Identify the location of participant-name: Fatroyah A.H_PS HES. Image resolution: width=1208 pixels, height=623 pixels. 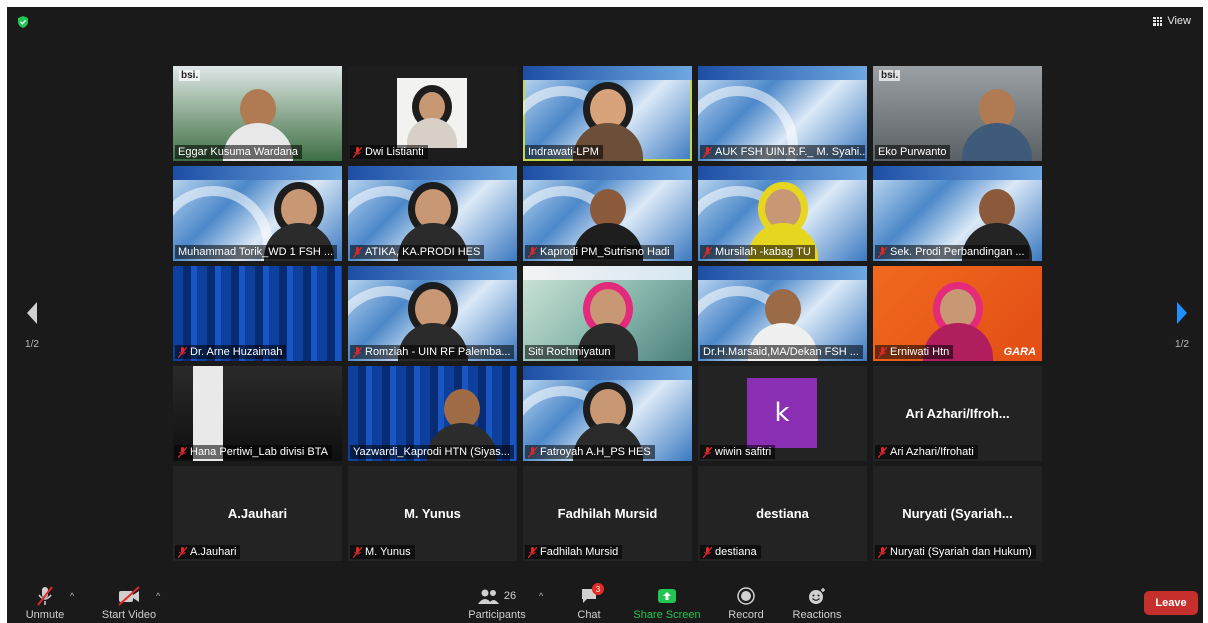
(590, 452).